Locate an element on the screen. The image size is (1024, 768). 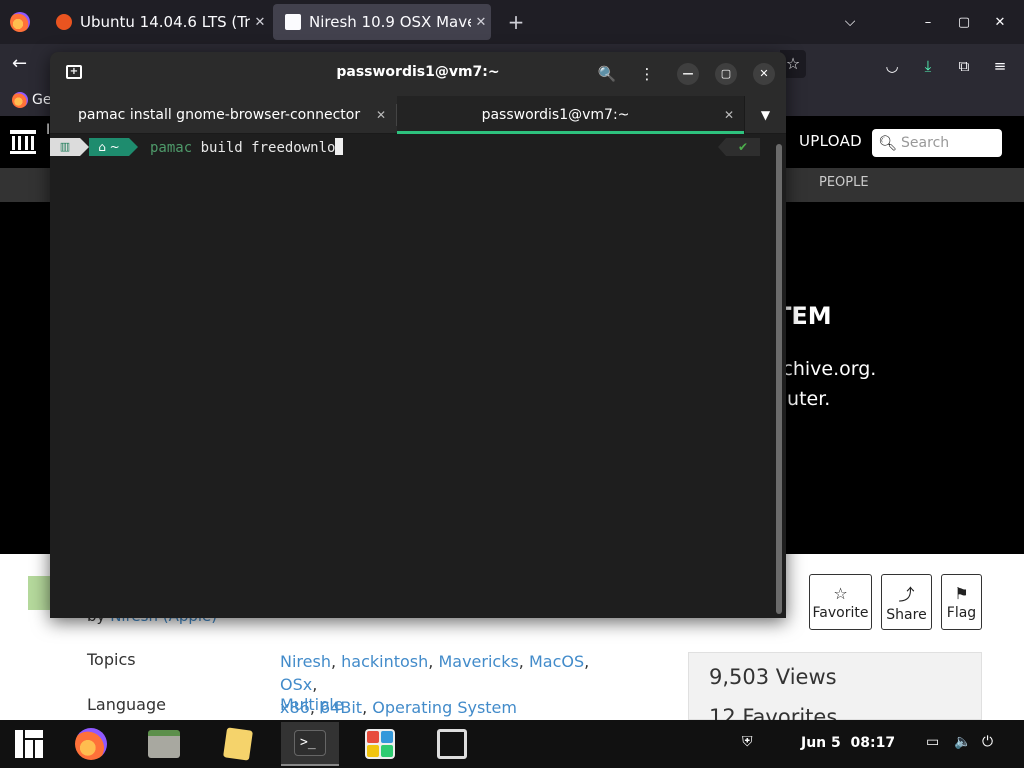
download-icon: ⤓ is located at coordinates (928, 66).